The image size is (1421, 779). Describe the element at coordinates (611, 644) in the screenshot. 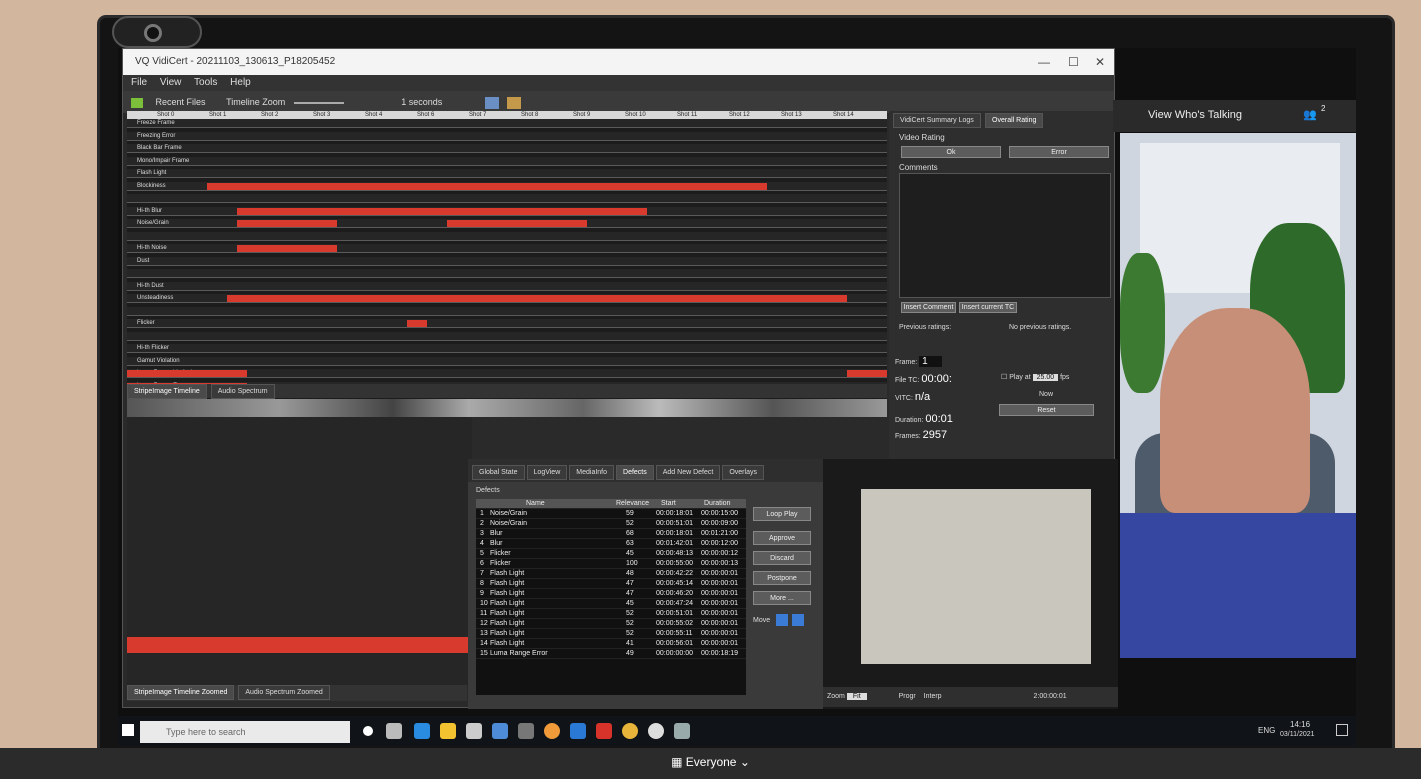

I see `table-row: 14 Flash Light 41 00:00:56:01 00:00:00:01` at that location.